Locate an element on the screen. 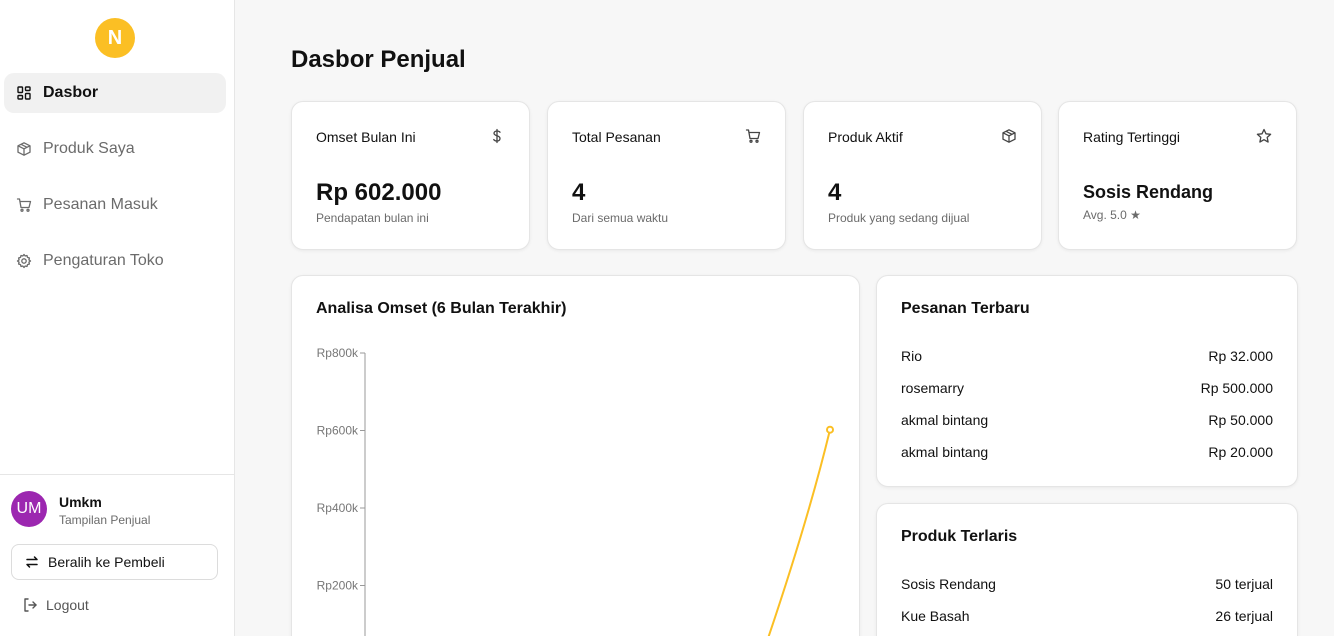 The height and width of the screenshot is (636, 1334). order-amount: Rp 20.000 is located at coordinates (1240, 452).